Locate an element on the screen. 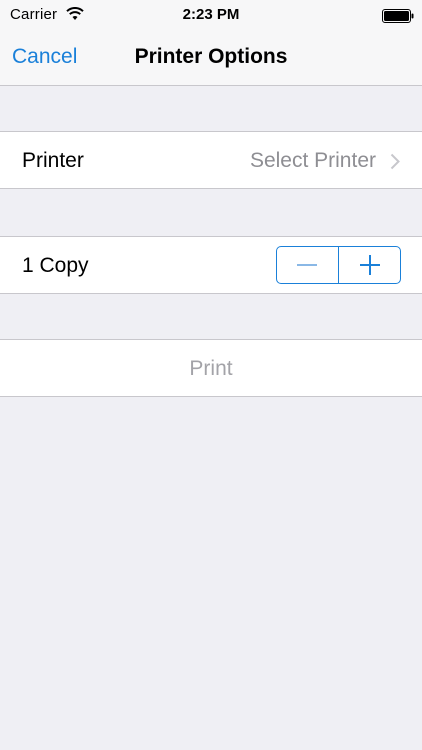 The height and width of the screenshot is (750, 422). copies-cell: 1 Copy is located at coordinates (211, 265).